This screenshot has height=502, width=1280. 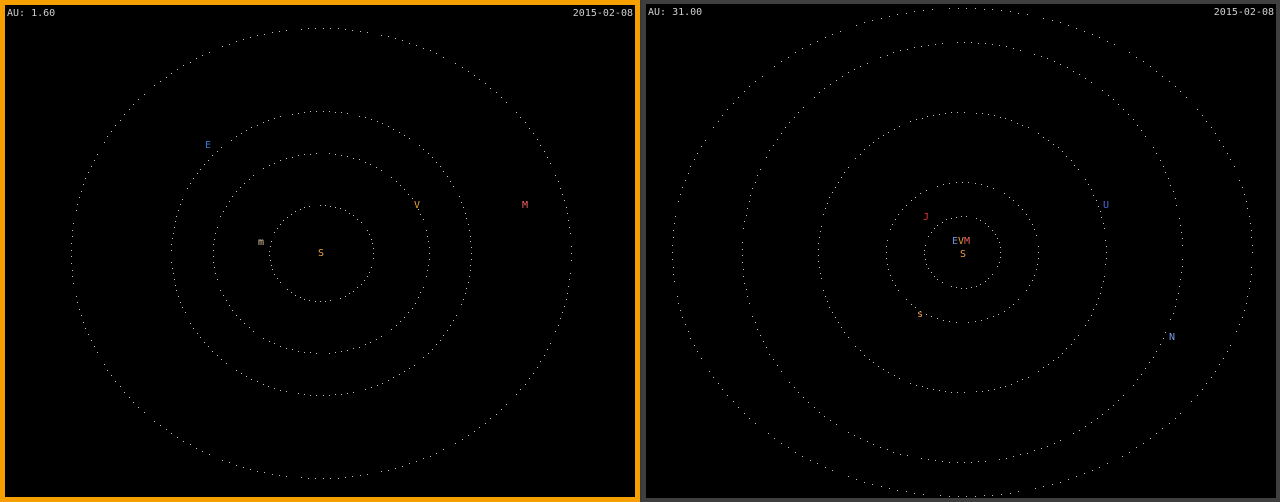 What do you see at coordinates (261, 242) in the screenshot?
I see `planet-mercury-marker: m` at bounding box center [261, 242].